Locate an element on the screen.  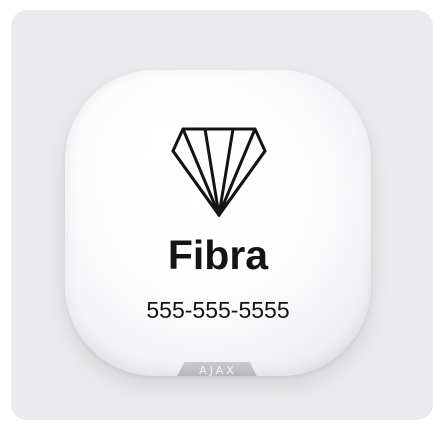
brand-name: Fibra is located at coordinates (218, 255).